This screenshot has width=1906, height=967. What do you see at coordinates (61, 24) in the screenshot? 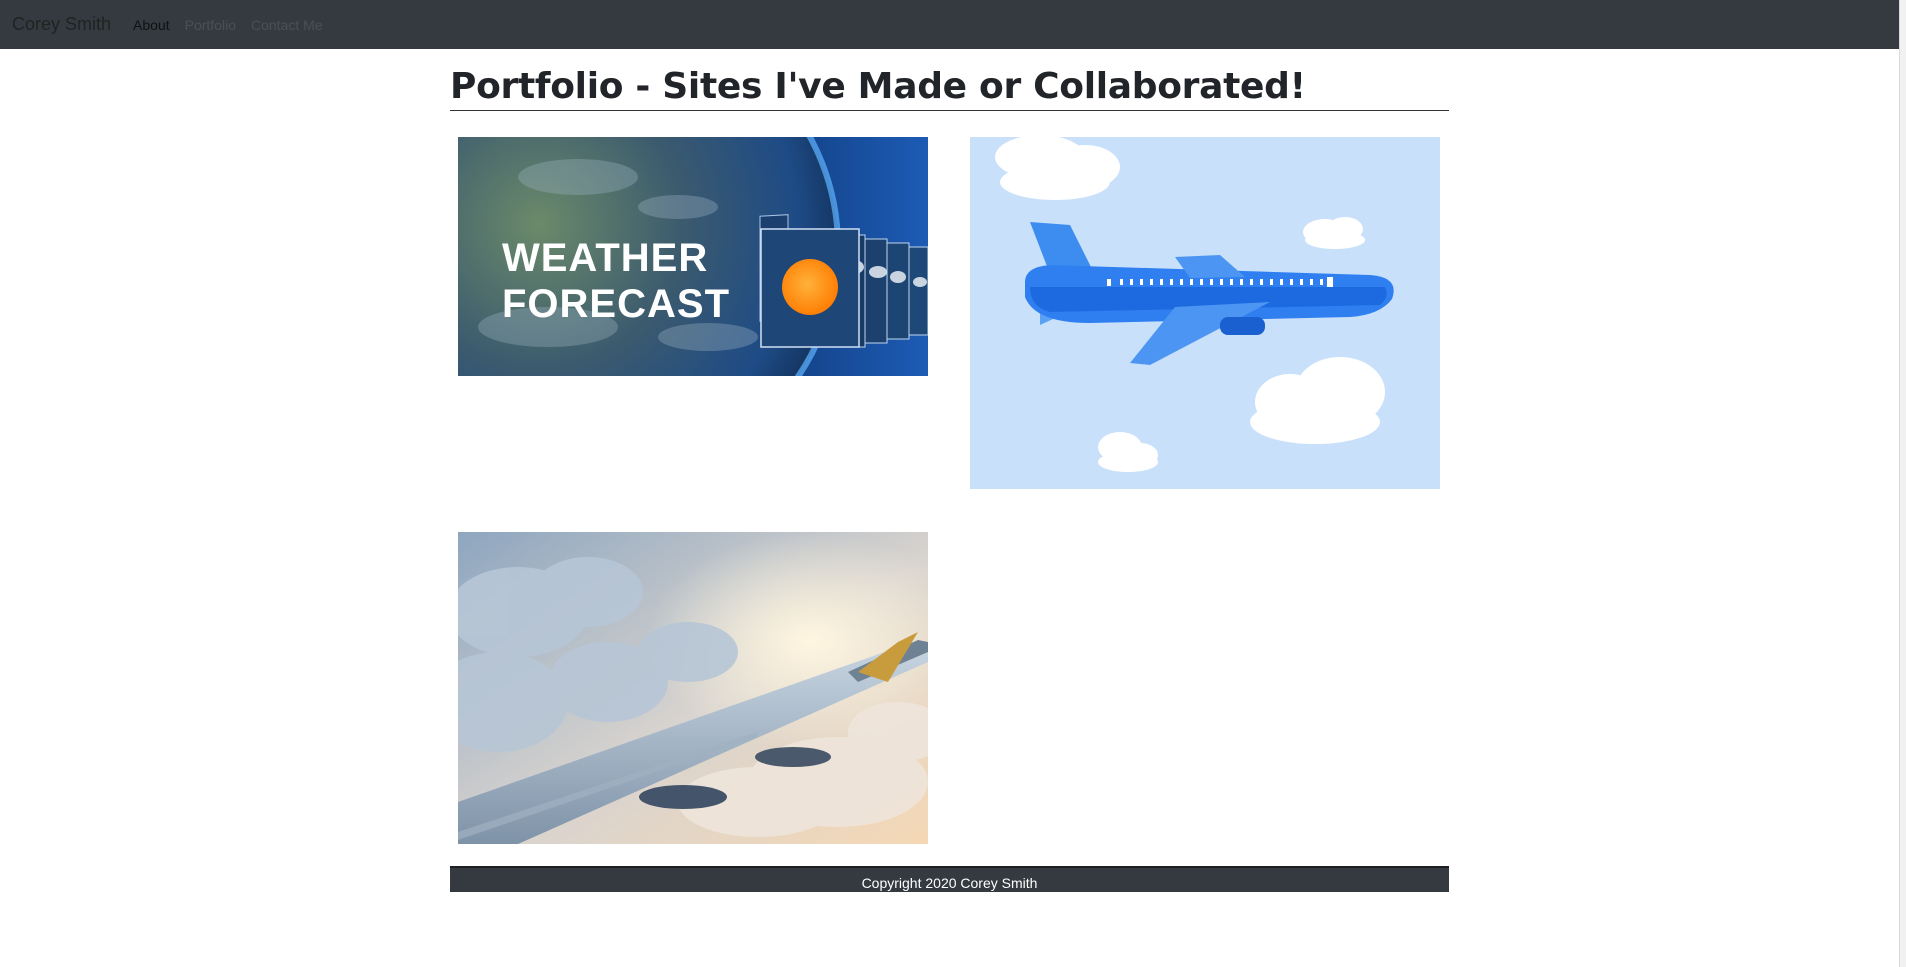
I see `brand-link: Corey Smith` at bounding box center [61, 24].